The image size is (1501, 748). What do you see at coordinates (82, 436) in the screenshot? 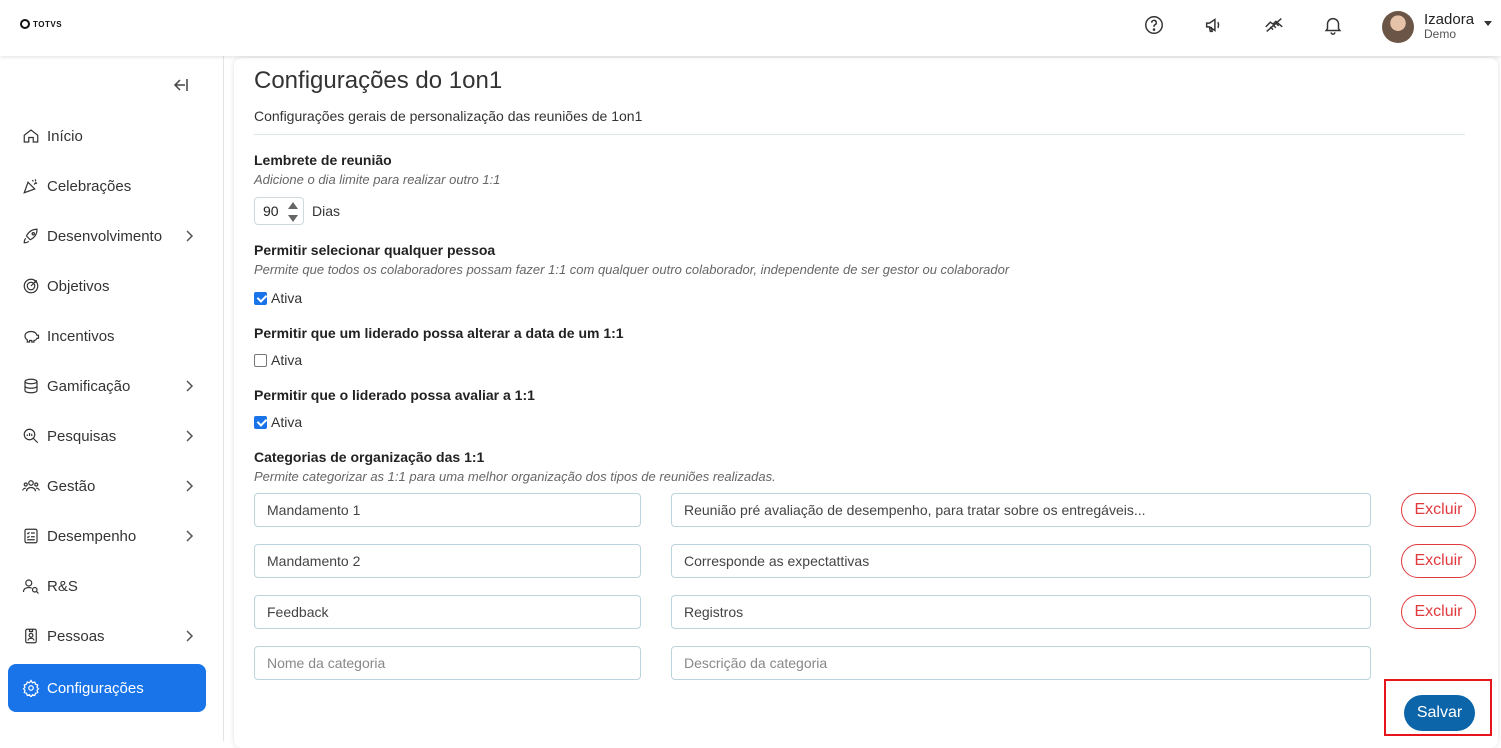
I see `sidebar-item-label: Pesquisas` at bounding box center [82, 436].